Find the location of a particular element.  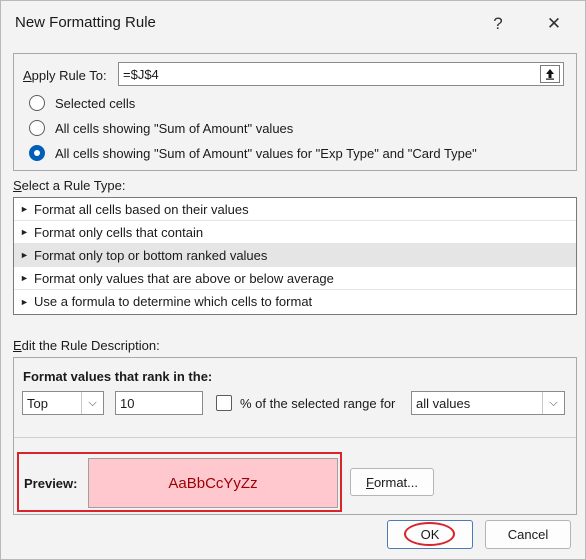

cancel-button: Cancel is located at coordinates (528, 534).